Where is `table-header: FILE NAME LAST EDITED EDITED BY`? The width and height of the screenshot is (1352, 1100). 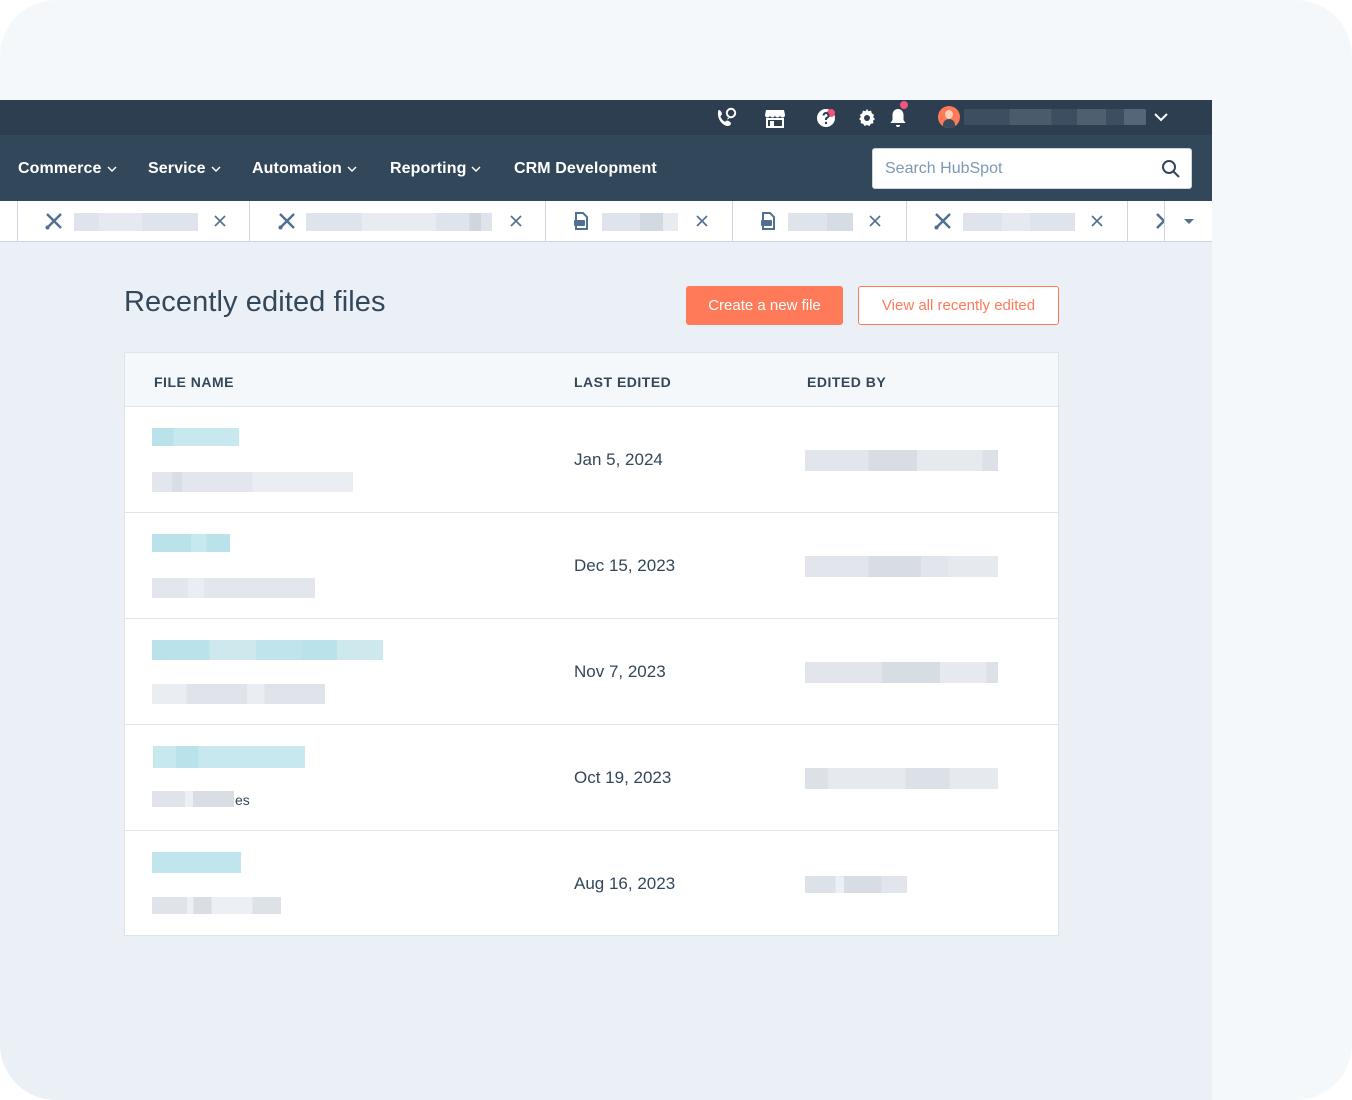 table-header: FILE NAME LAST EDITED EDITED BY is located at coordinates (591, 380).